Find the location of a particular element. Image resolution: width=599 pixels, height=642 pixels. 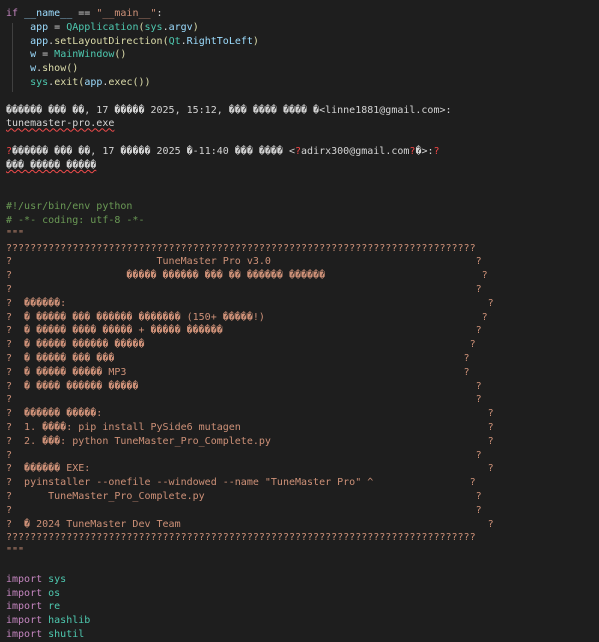

code-token: os is located at coordinates (51, 593).